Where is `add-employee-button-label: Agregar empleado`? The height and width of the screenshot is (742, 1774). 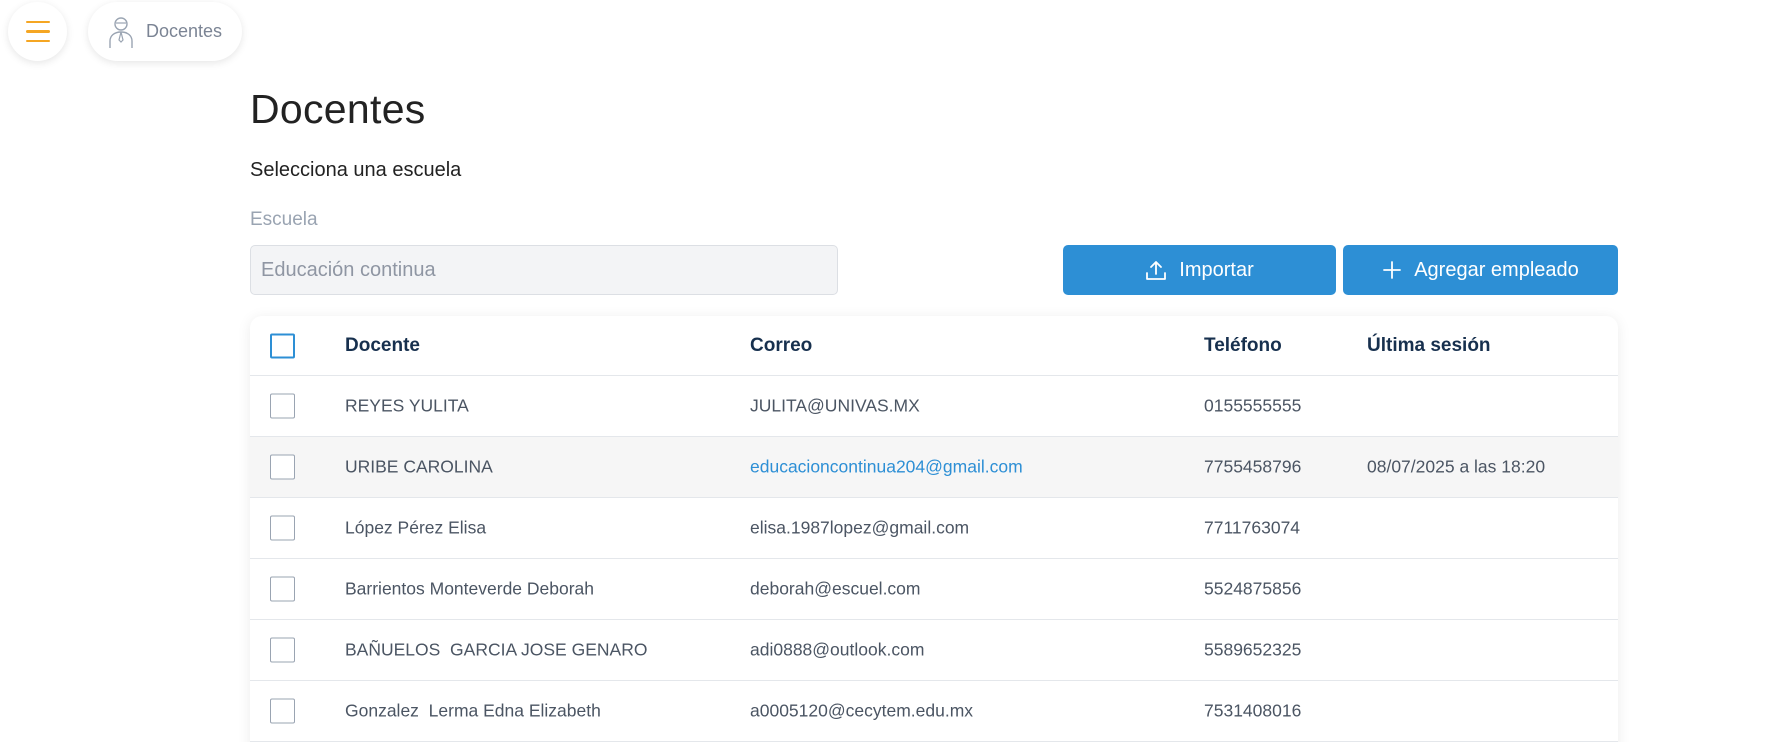
add-employee-button-label: Agregar empleado is located at coordinates (1496, 269).